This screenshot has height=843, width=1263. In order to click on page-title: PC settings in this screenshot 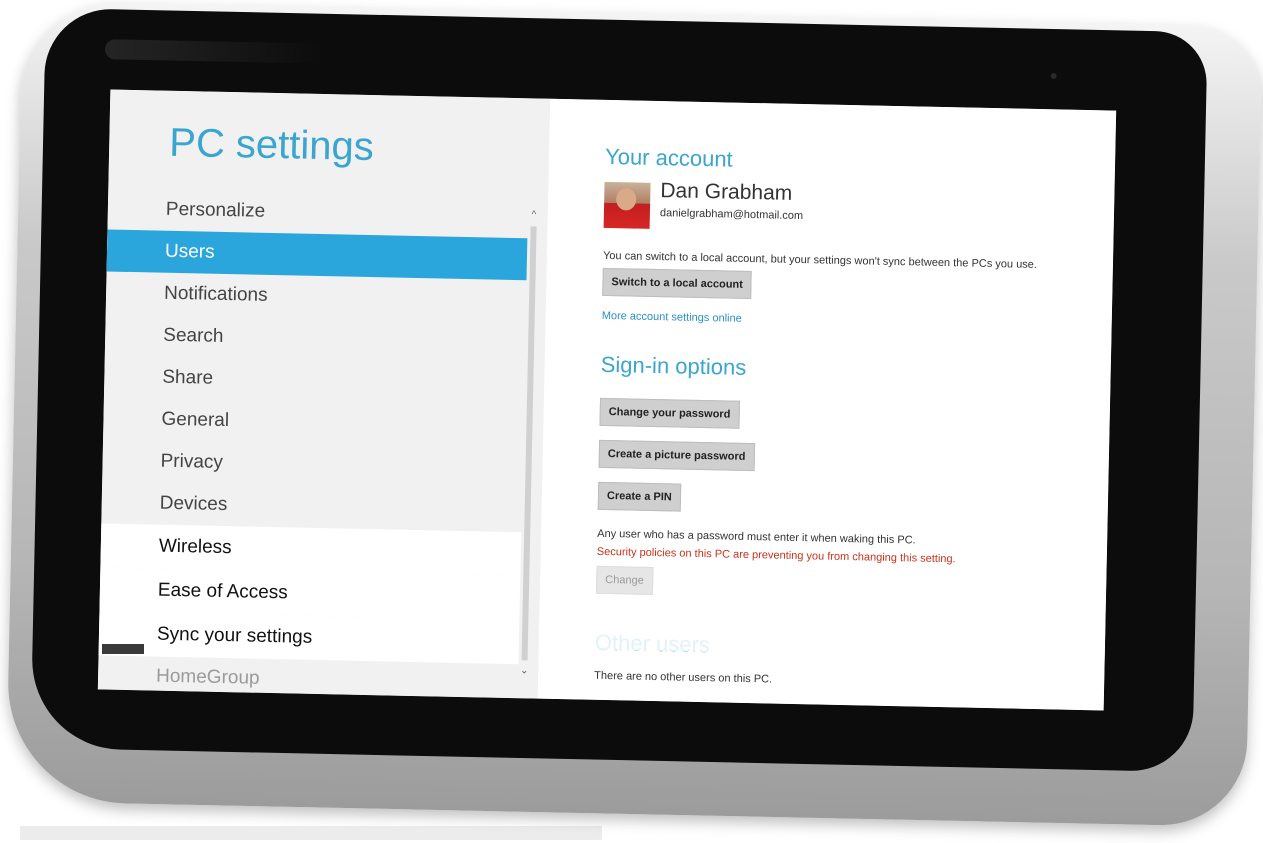, I will do `click(271, 145)`.